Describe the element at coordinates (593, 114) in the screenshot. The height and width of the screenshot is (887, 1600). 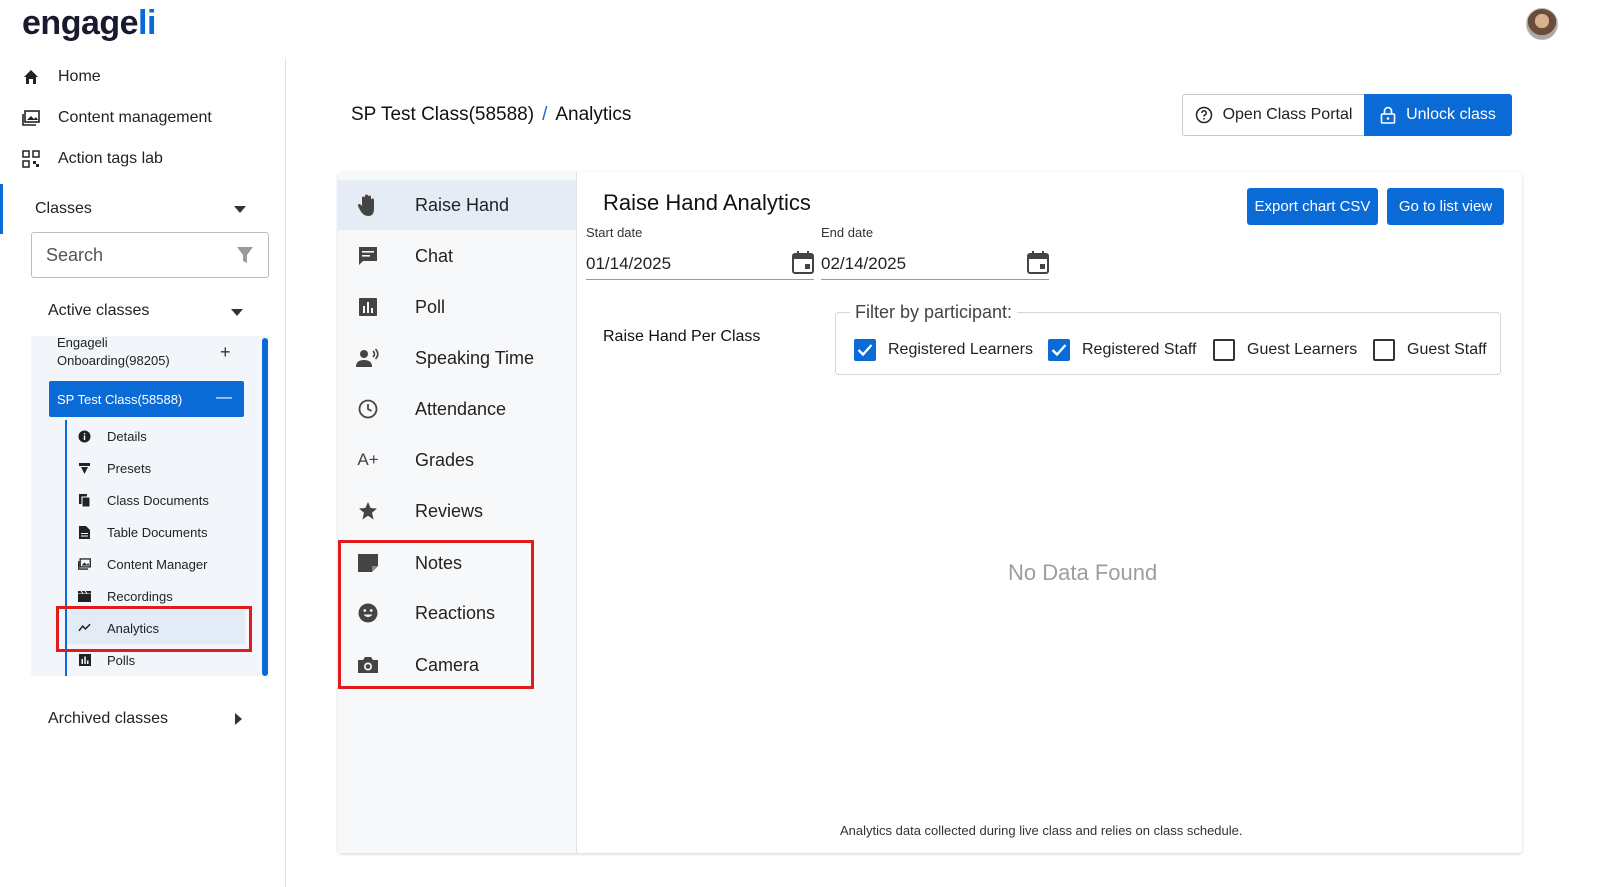
I see `breadcrumb-page: Analytics` at that location.